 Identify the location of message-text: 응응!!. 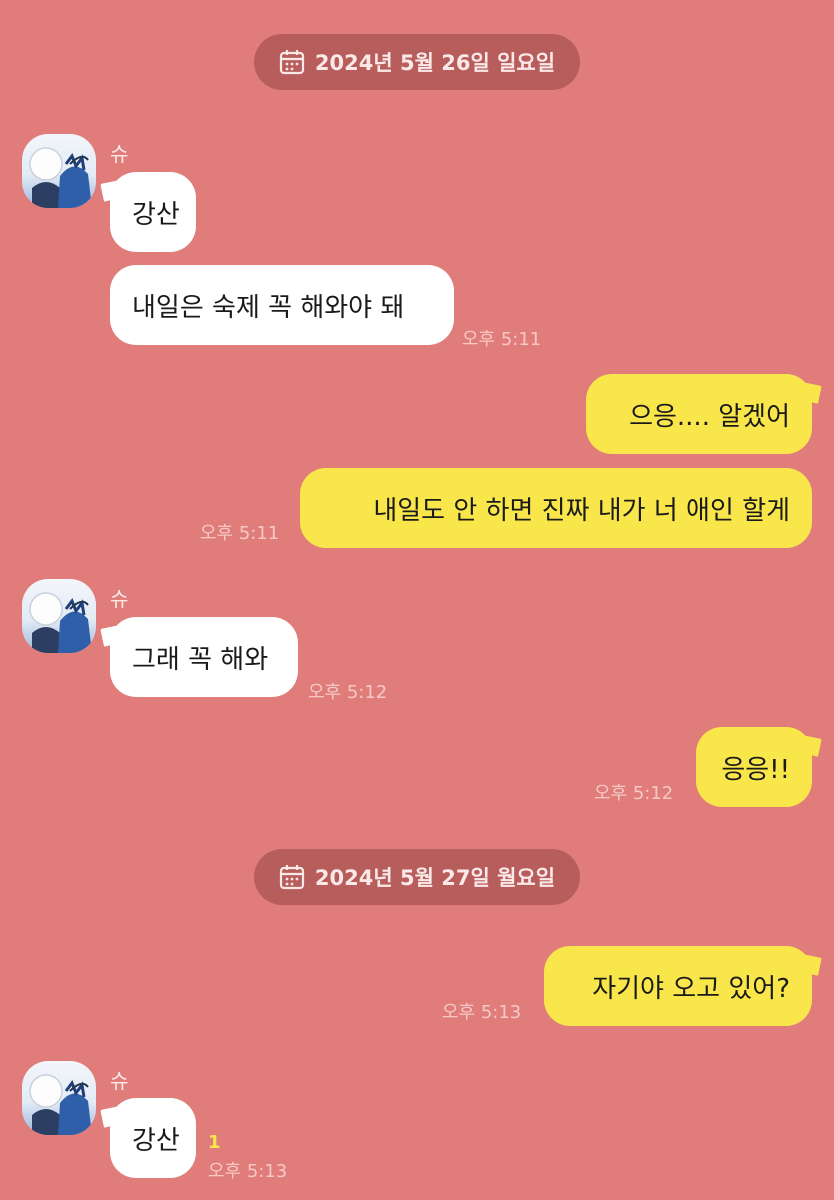
(755, 769).